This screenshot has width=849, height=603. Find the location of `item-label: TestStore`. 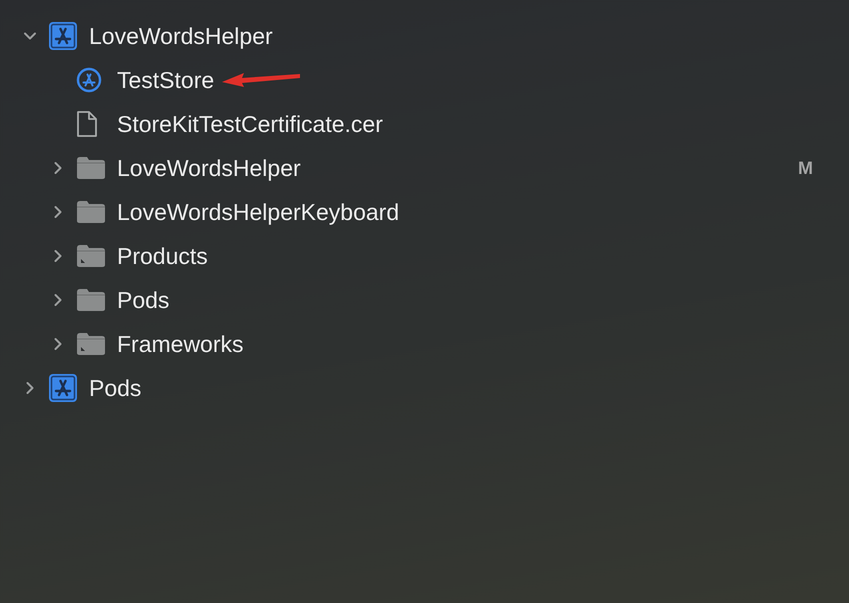

item-label: TestStore is located at coordinates (165, 80).